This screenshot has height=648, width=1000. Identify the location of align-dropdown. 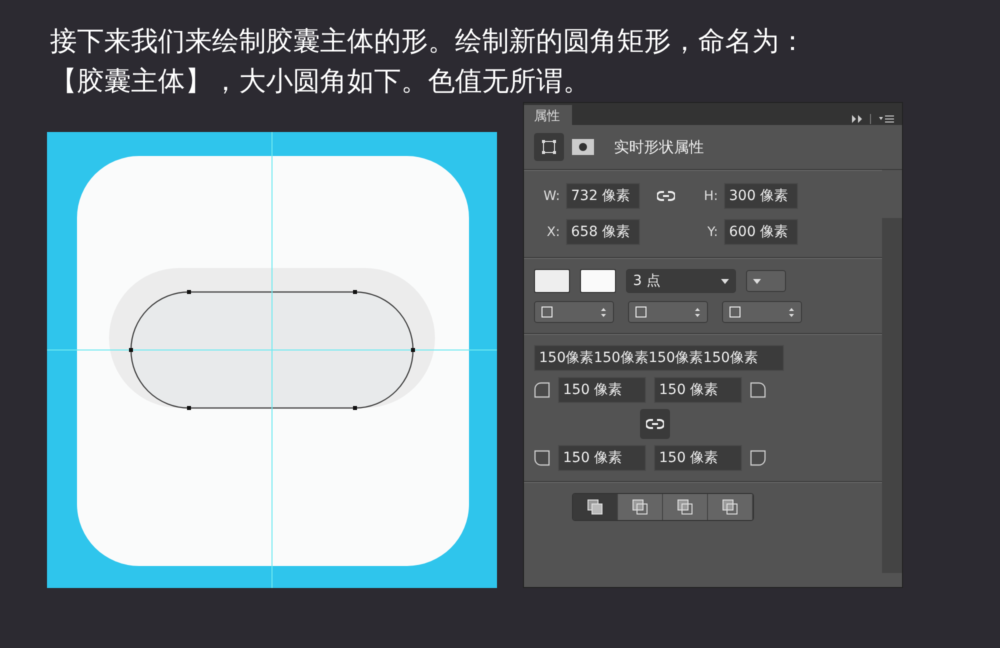
(574, 312).